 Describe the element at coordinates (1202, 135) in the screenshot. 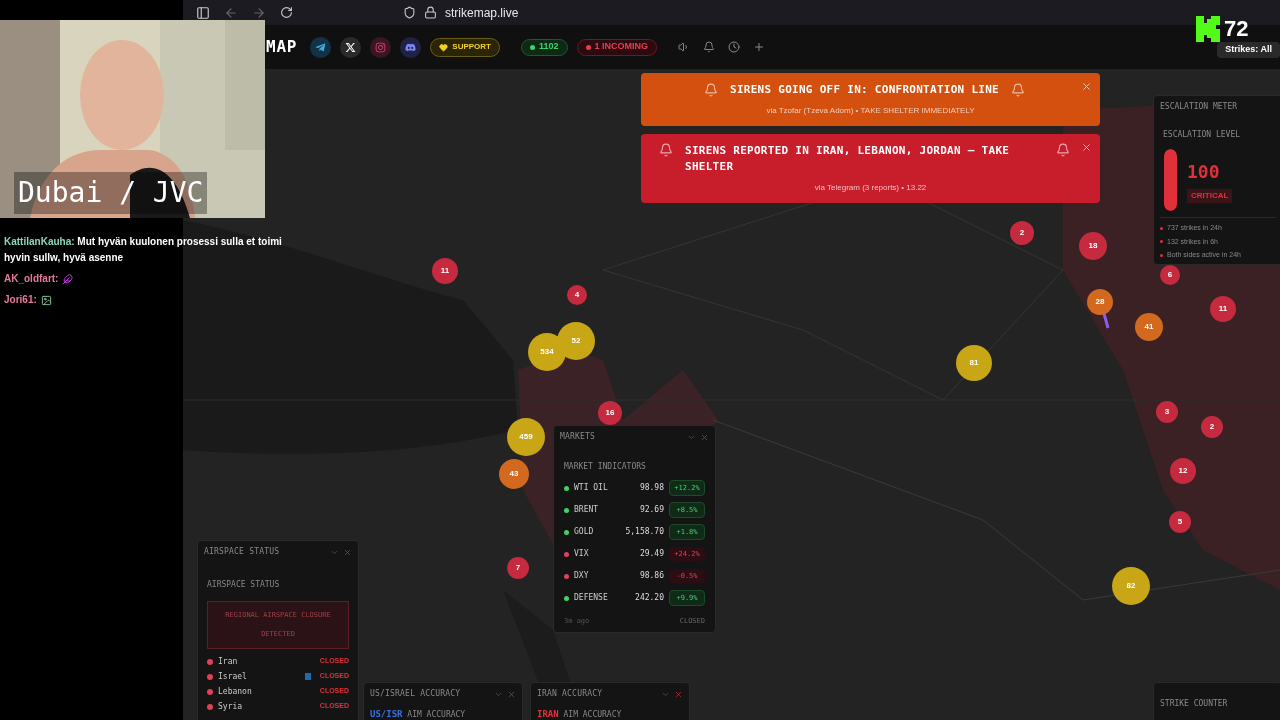

I see `escalation-label: ESCALATION LEVEL` at that location.